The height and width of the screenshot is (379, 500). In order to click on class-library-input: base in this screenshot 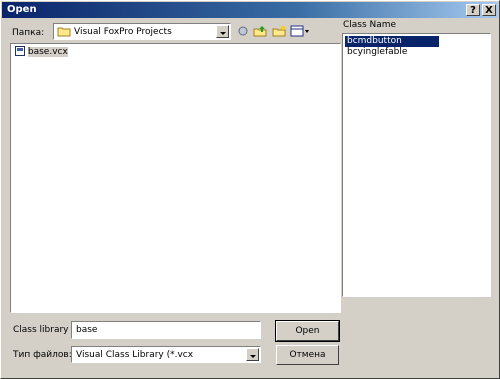, I will do `click(166, 330)`.